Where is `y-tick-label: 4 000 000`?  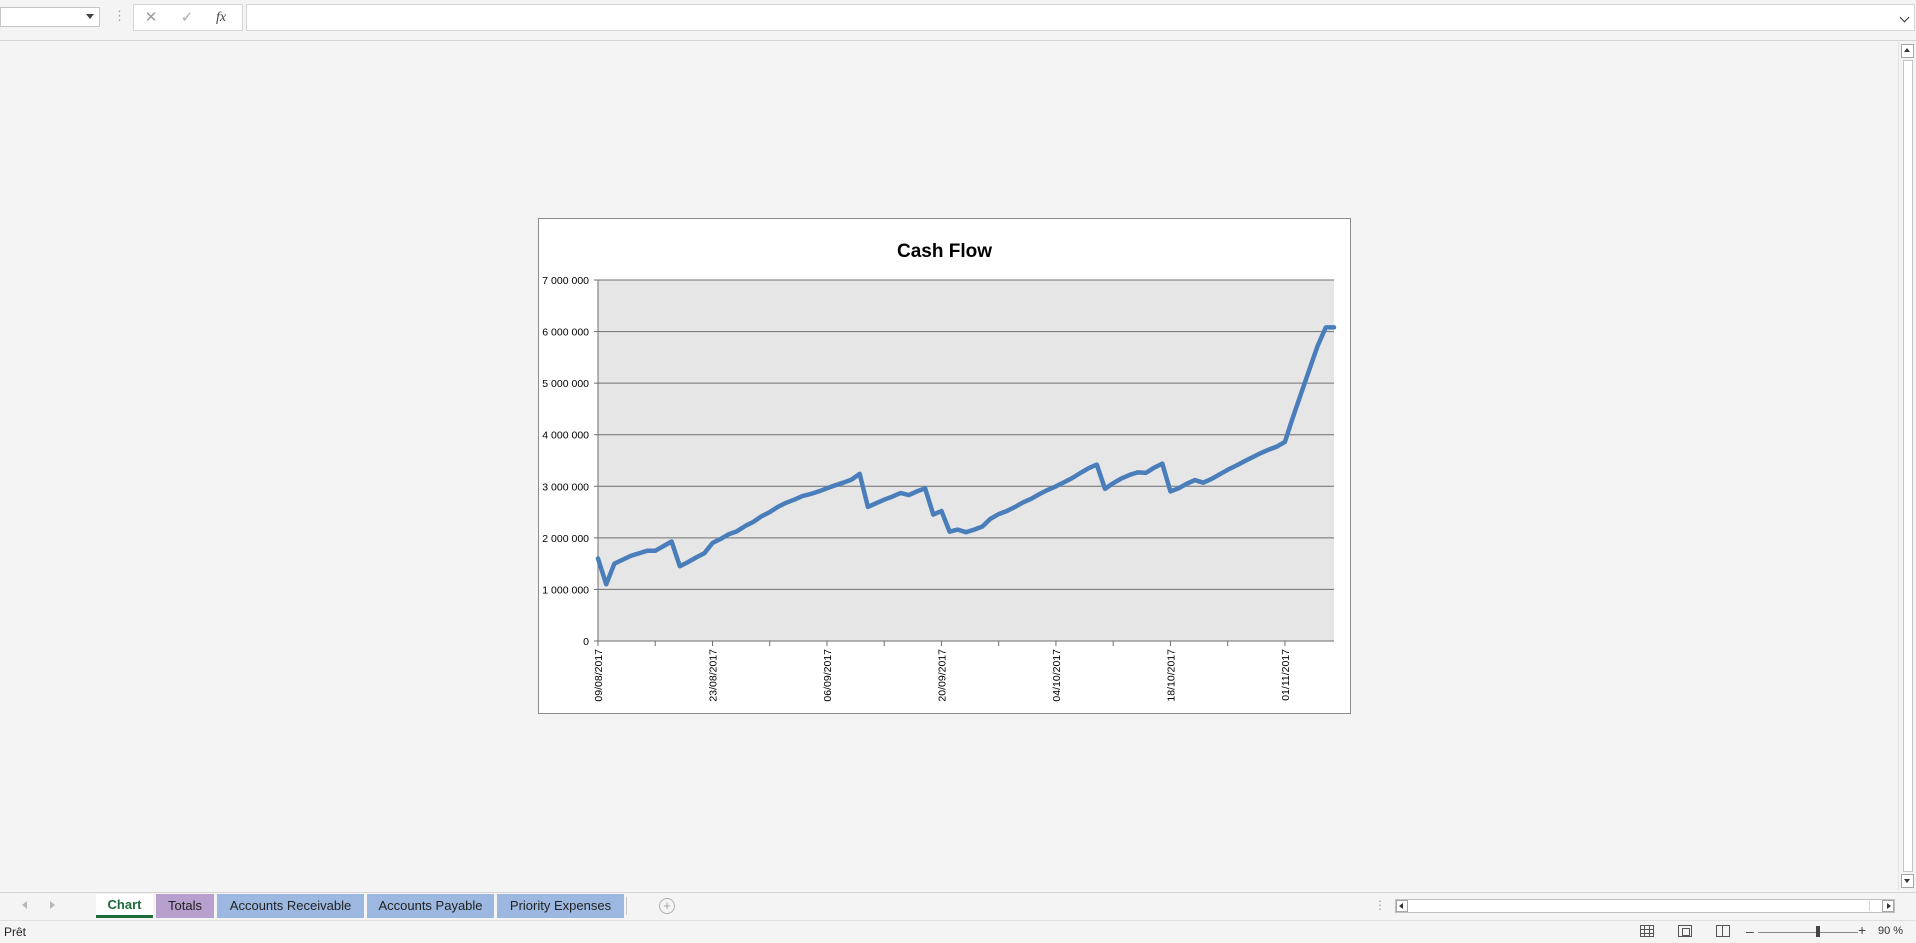
y-tick-label: 4 000 000 is located at coordinates (565, 436).